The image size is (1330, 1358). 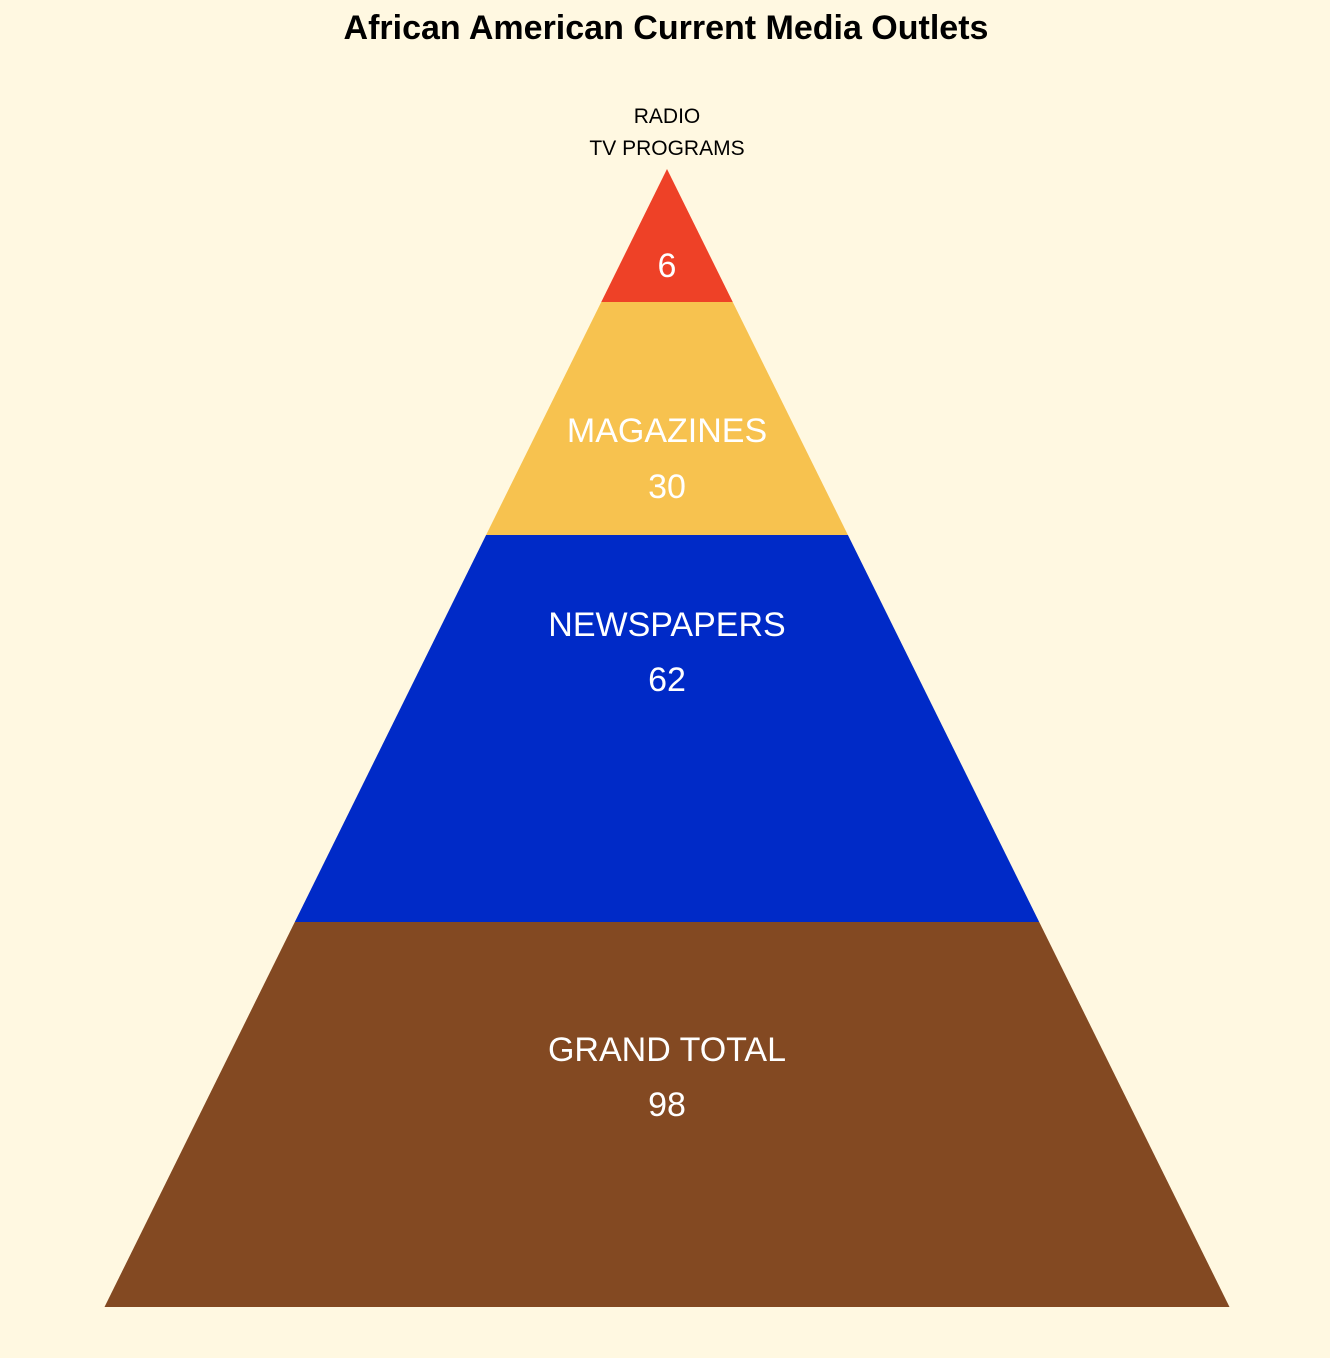 What do you see at coordinates (667, 266) in the screenshot?
I see `level-value-tv-programs: 6` at bounding box center [667, 266].